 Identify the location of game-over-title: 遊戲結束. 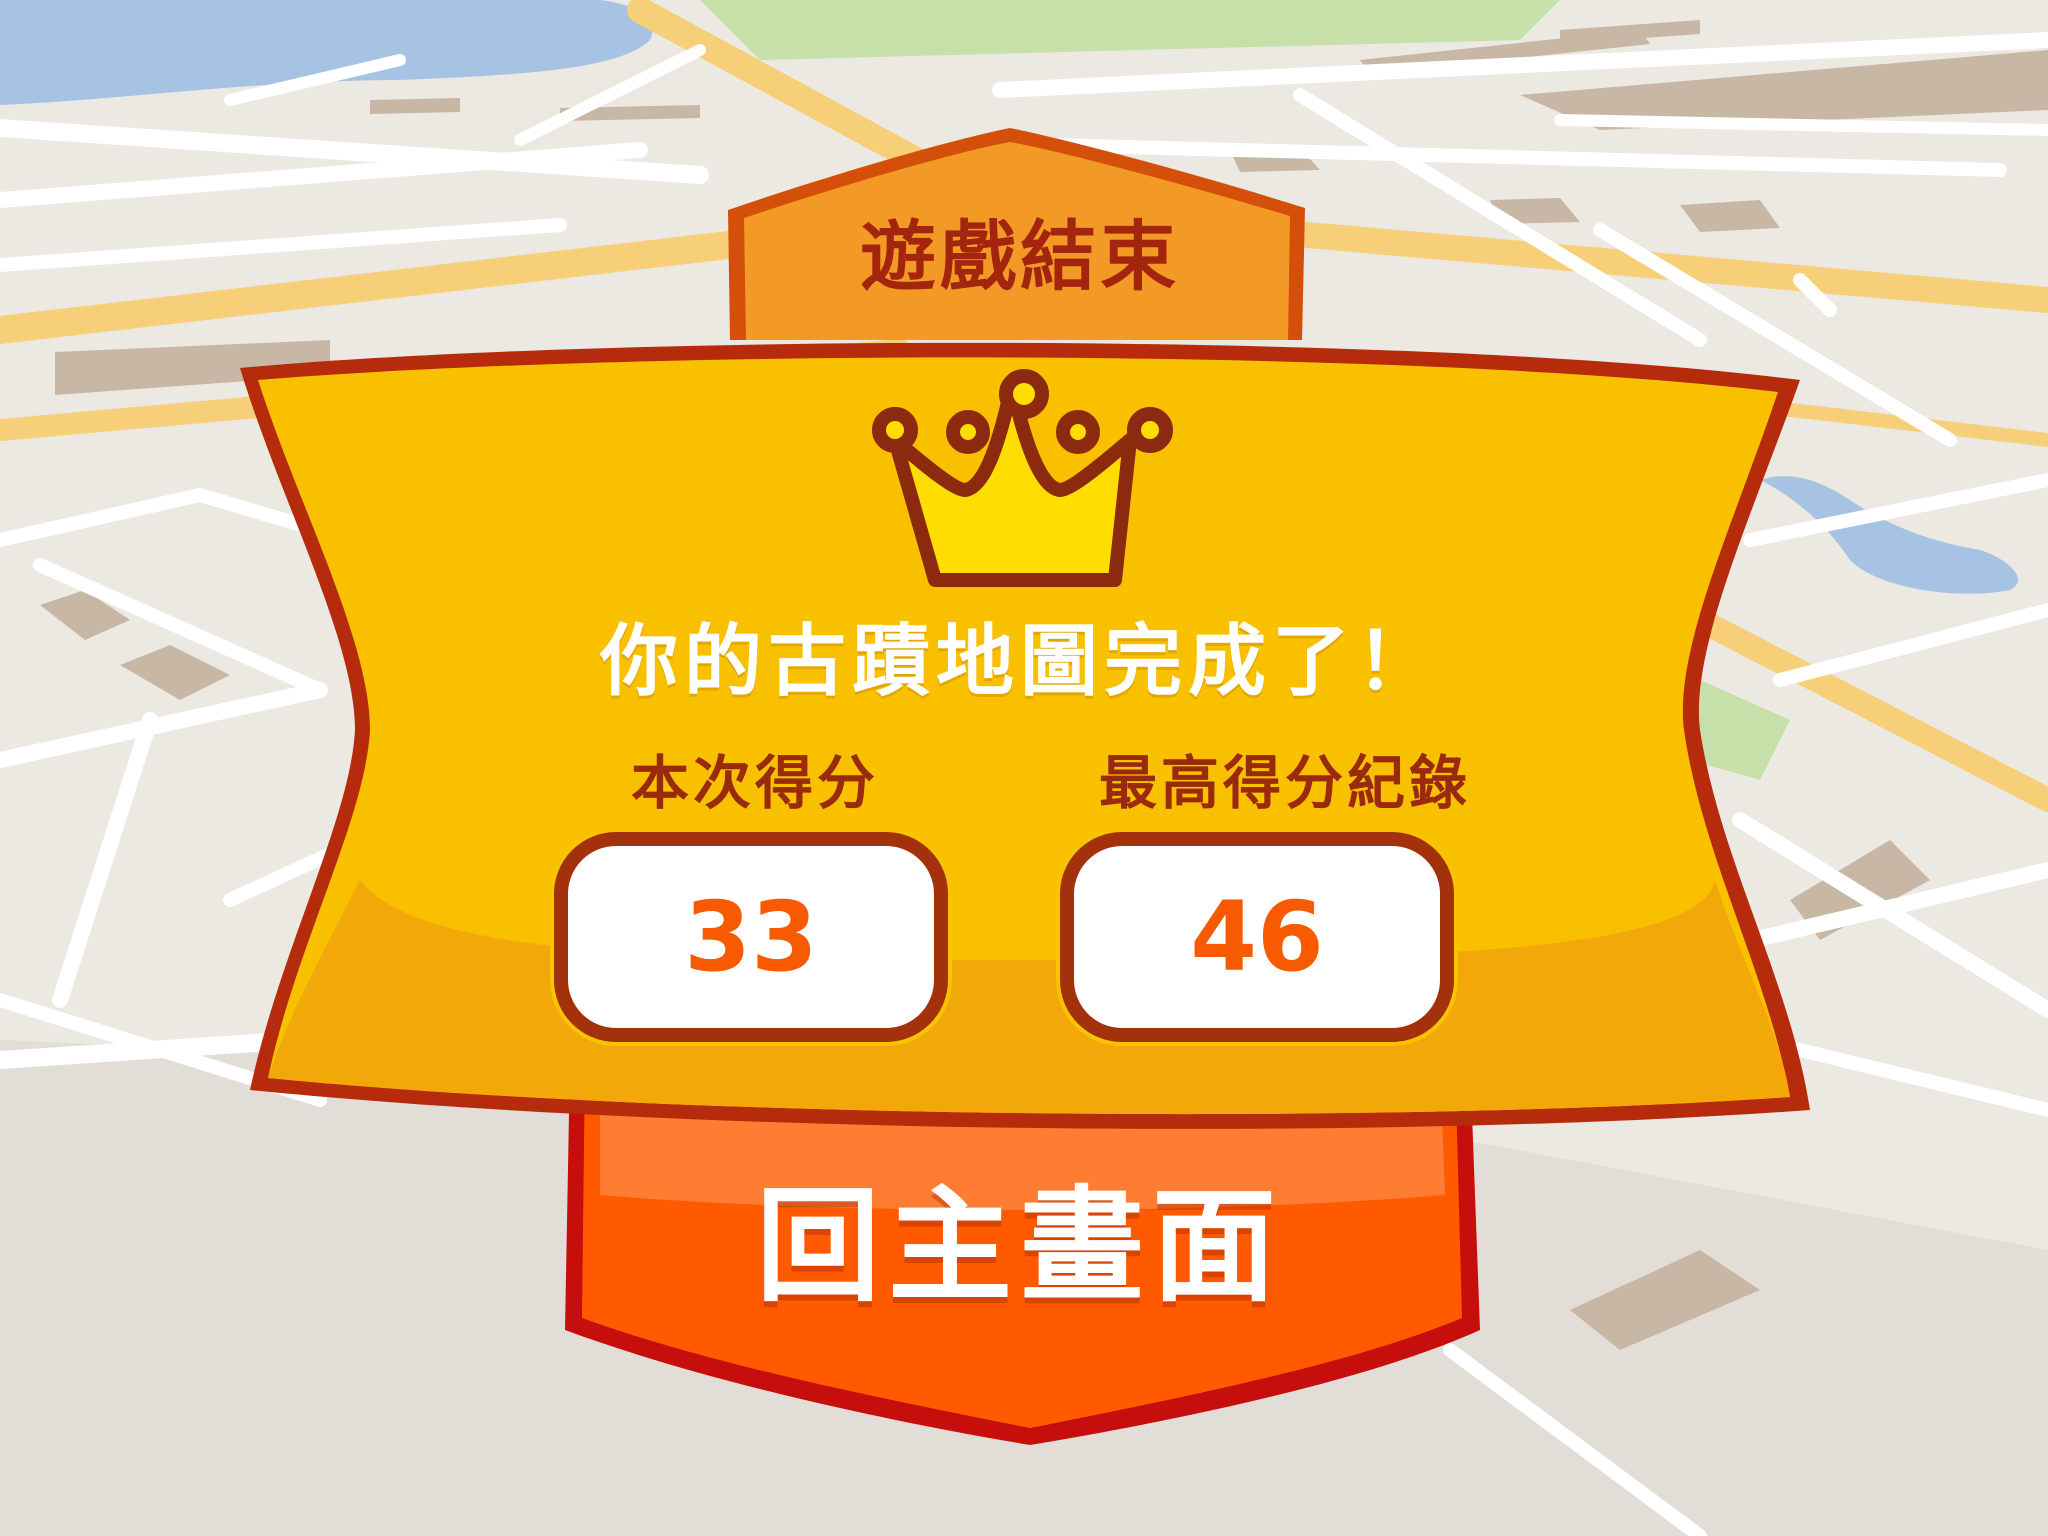
(1020, 256).